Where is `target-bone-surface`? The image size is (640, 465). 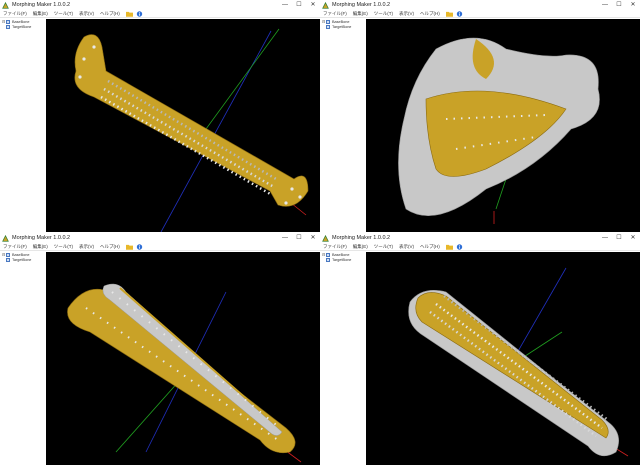 target-bone-surface is located at coordinates (512, 365).